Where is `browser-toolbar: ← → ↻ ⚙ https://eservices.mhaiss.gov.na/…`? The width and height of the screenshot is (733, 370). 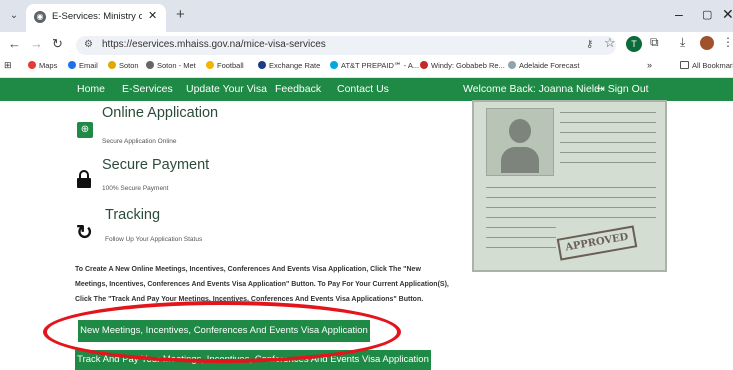 browser-toolbar: ← → ↻ ⚙ https://eservices.mhaiss.gov.na/… is located at coordinates (366, 45).